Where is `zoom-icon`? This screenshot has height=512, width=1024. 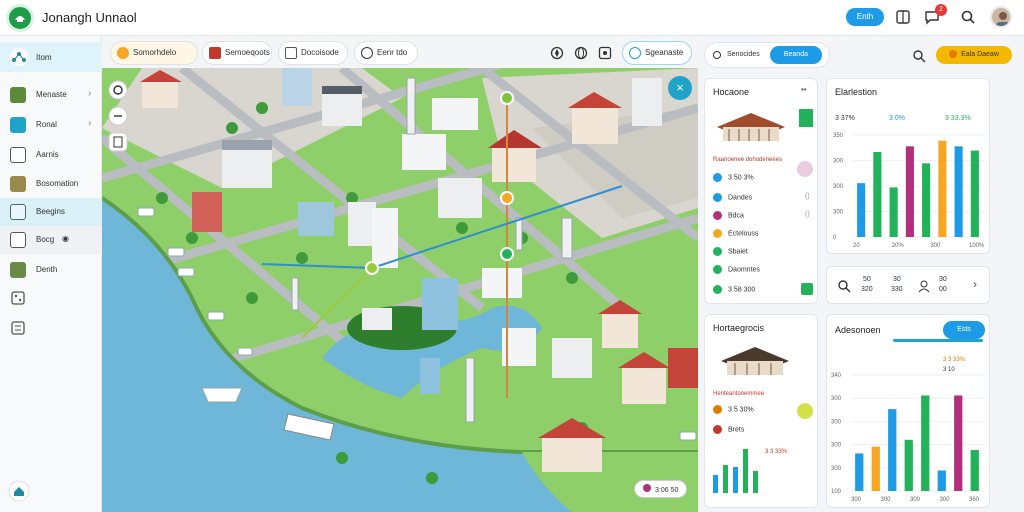
zoom-icon is located at coordinates (118, 116).